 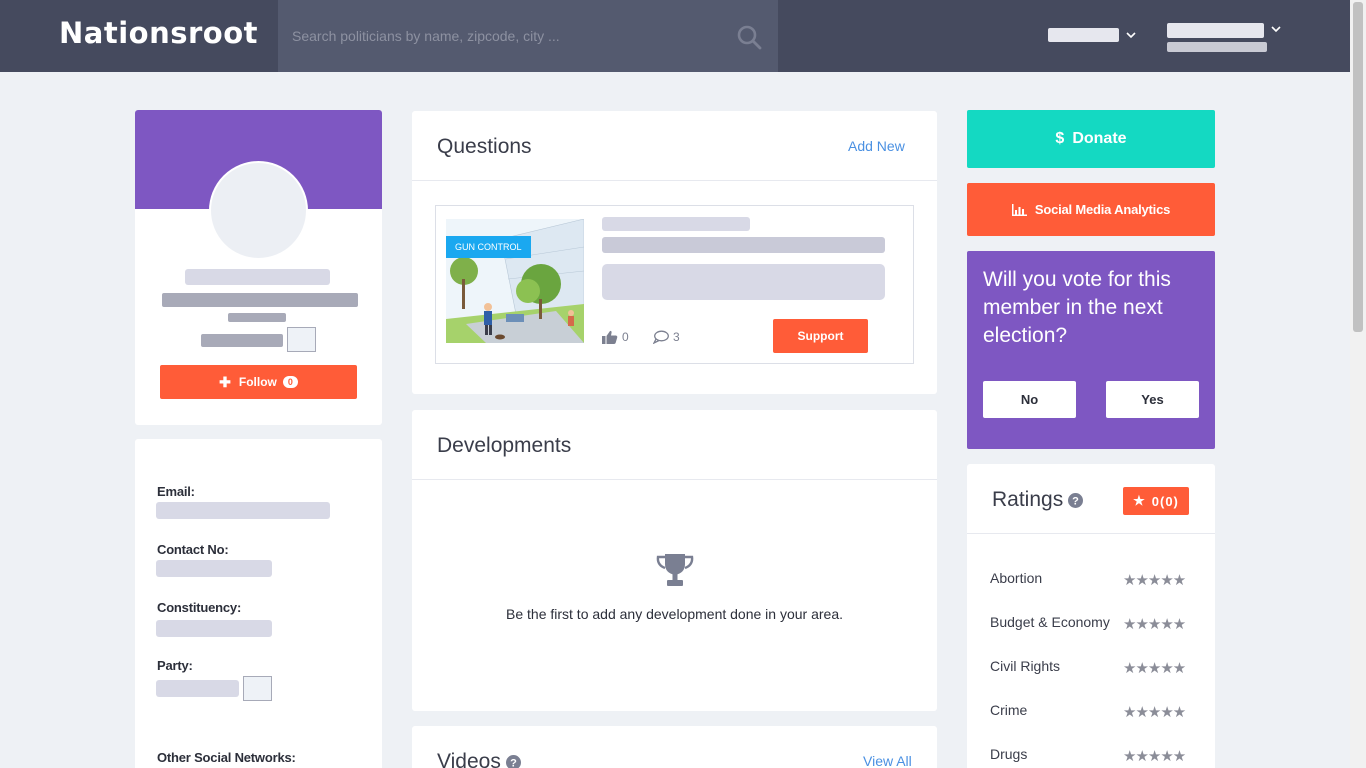 I want to click on scrollbar-thumb, so click(x=1358, y=167).